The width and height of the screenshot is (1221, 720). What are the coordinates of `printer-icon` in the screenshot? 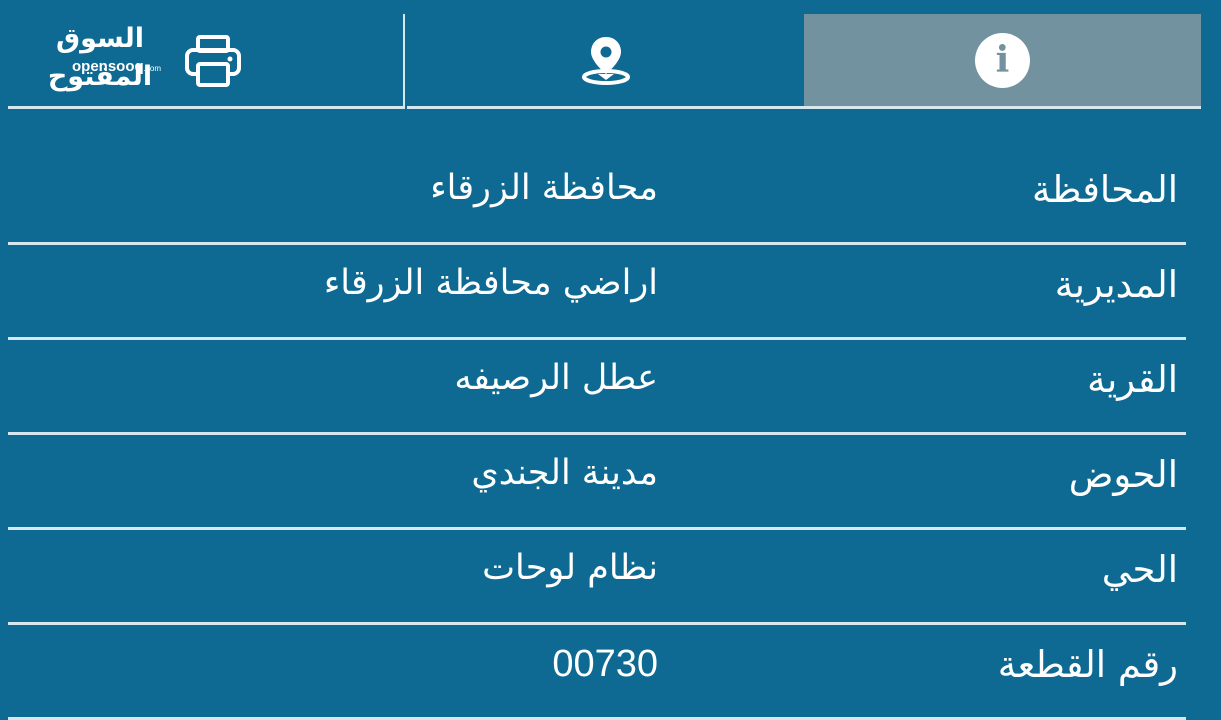 It's located at (213, 61).